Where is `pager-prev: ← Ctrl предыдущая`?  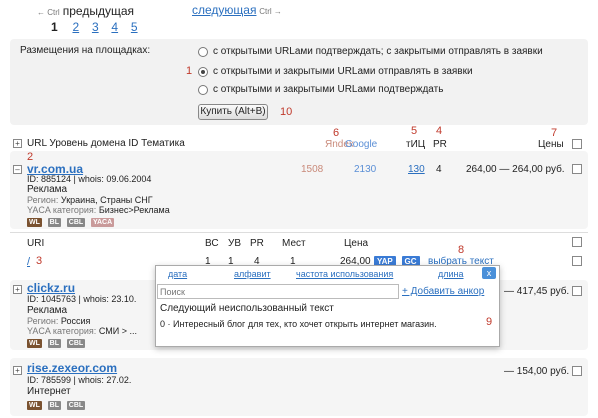
pager-prev: ← Ctrl предыдущая is located at coordinates (85, 11).